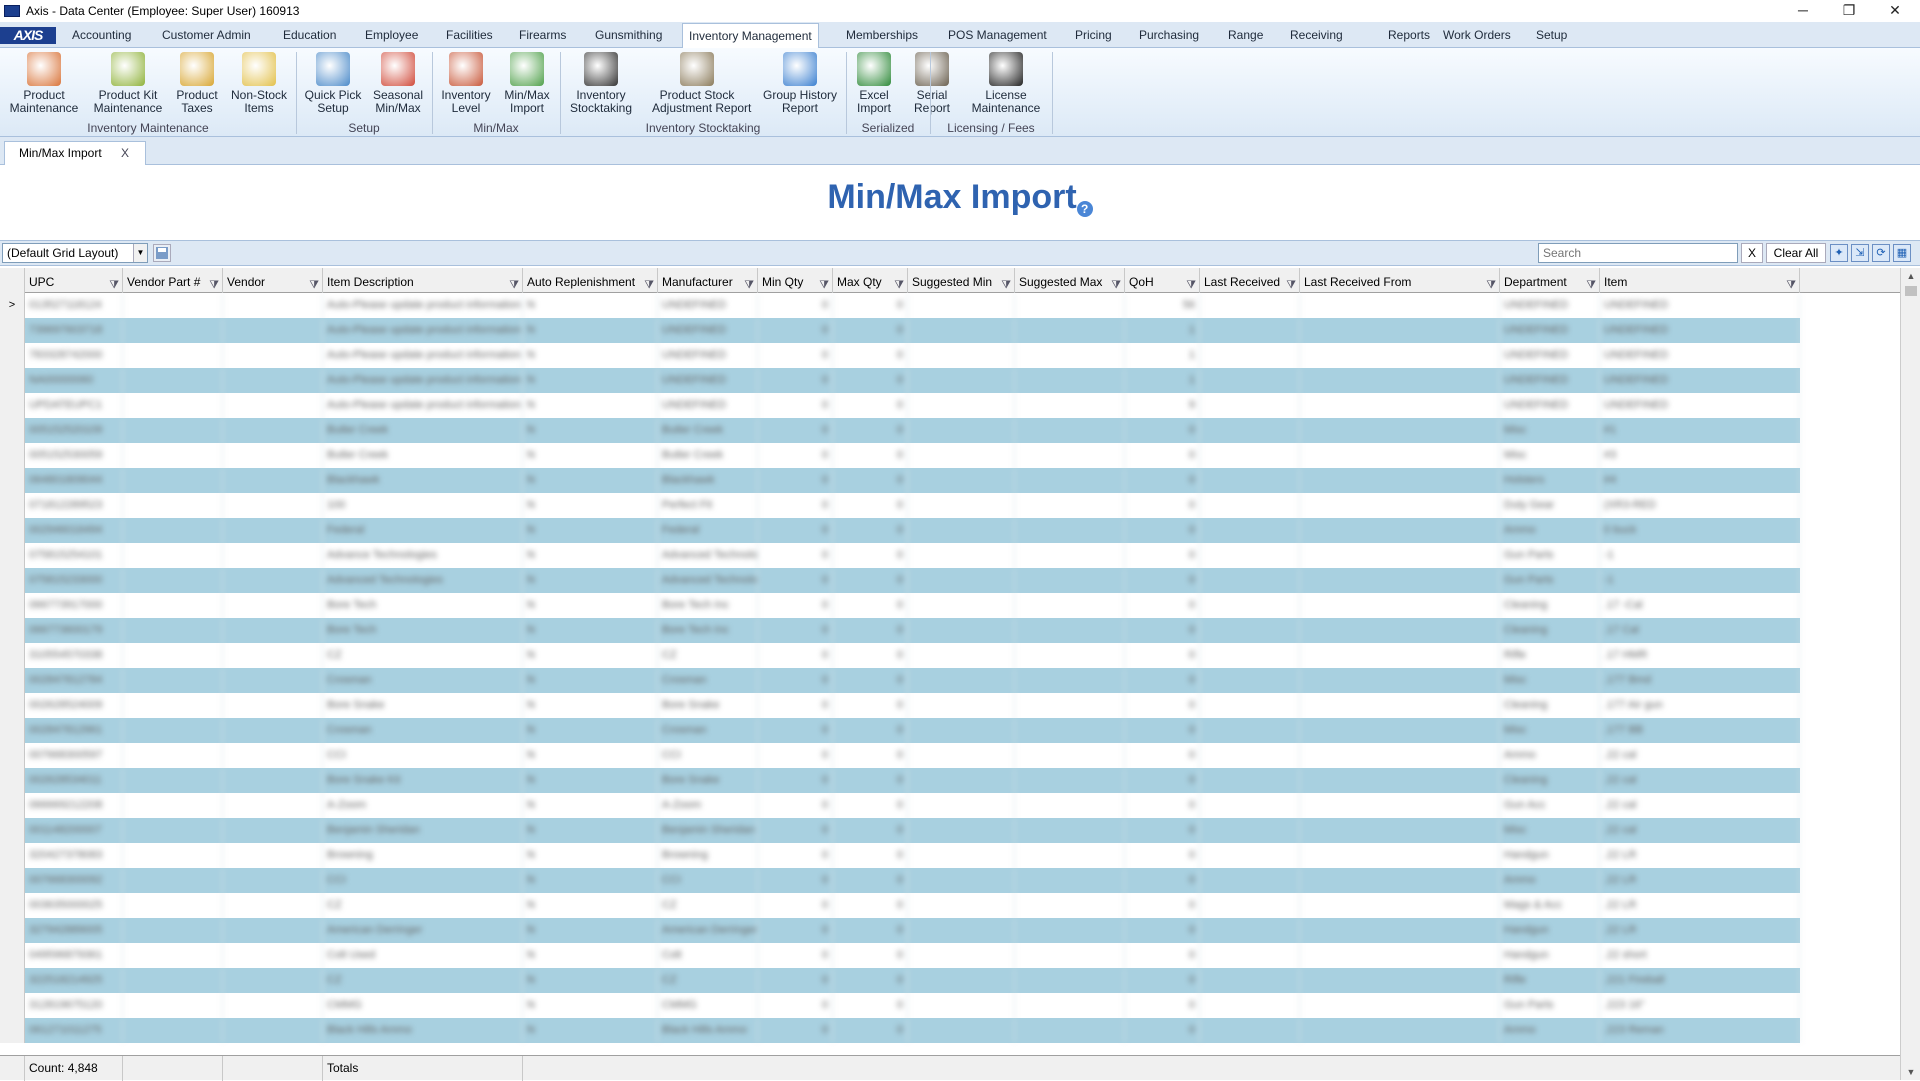 This screenshot has width=1920, height=1081. What do you see at coordinates (44, 81) in the screenshot?
I see `product-maintenance-button: Product Maintenance` at bounding box center [44, 81].